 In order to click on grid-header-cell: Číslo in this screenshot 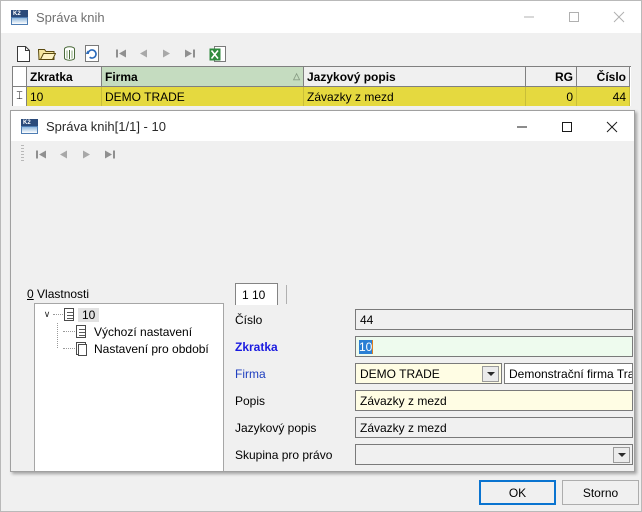, I will do `click(603, 77)`.